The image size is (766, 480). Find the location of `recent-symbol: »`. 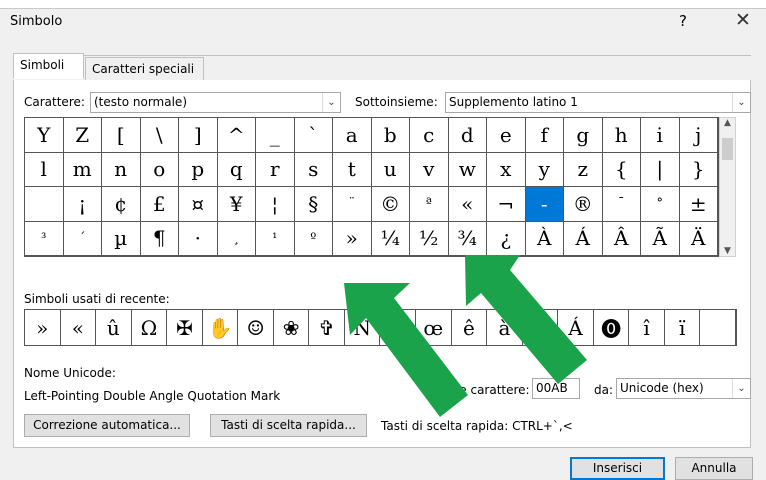

recent-symbol: » is located at coordinates (43, 327).